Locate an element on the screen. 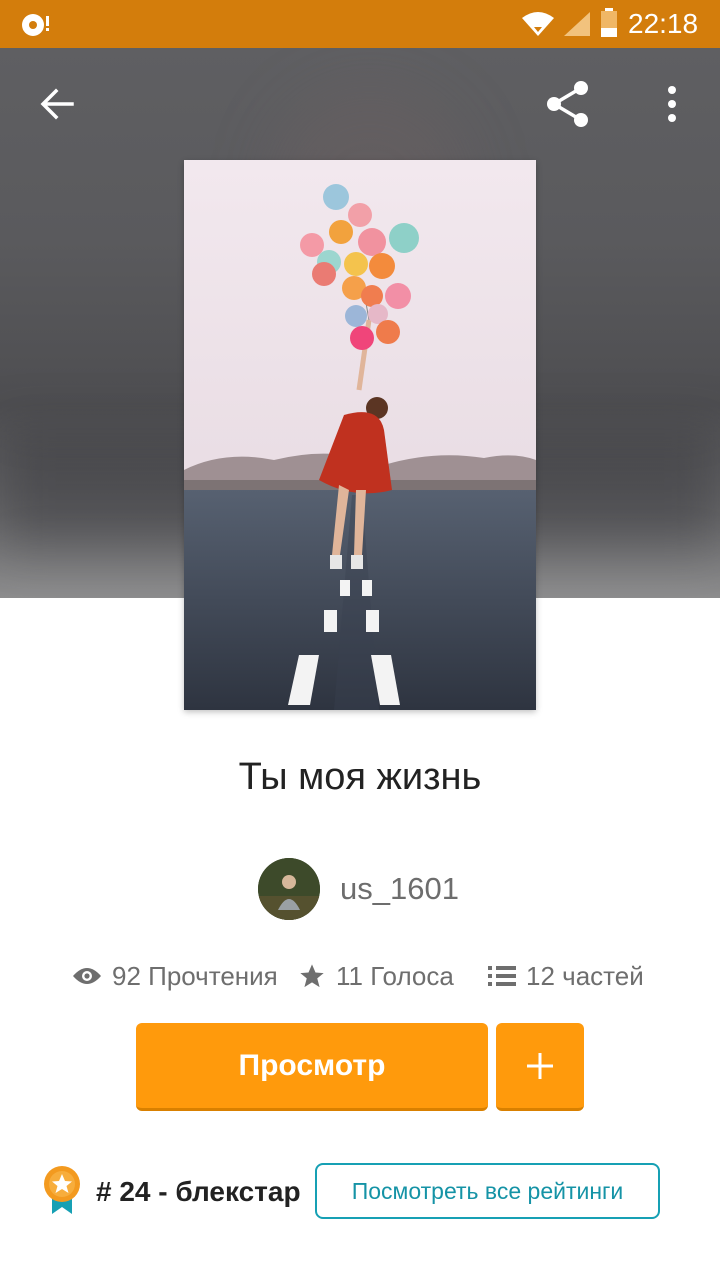 This screenshot has width=720, height=1280. plus-icon is located at coordinates (540, 1065).